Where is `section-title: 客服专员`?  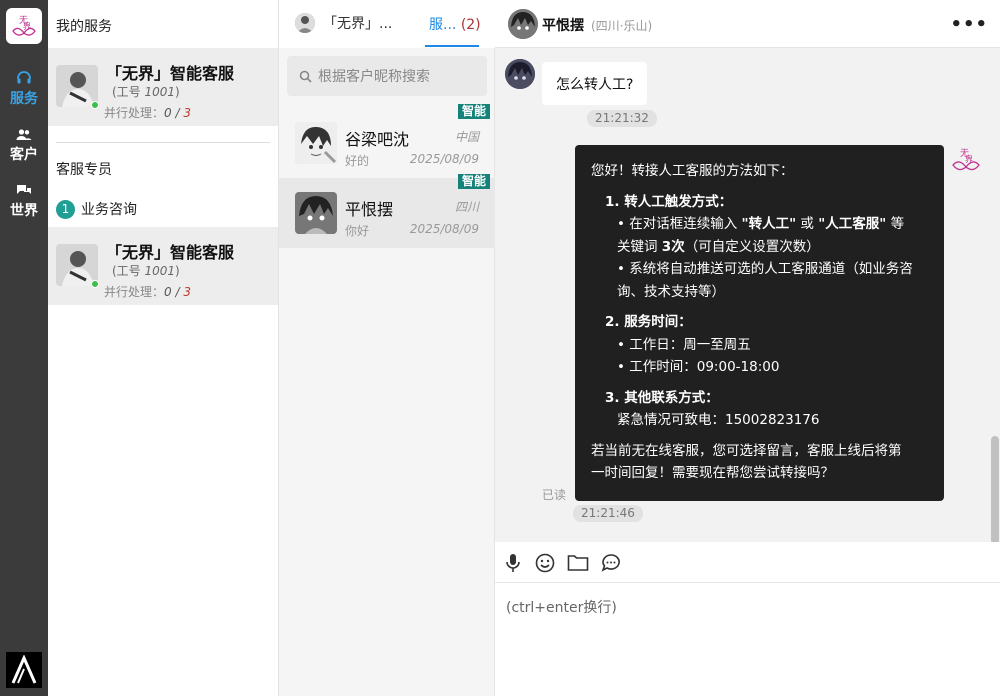 section-title: 客服专员 is located at coordinates (84, 170).